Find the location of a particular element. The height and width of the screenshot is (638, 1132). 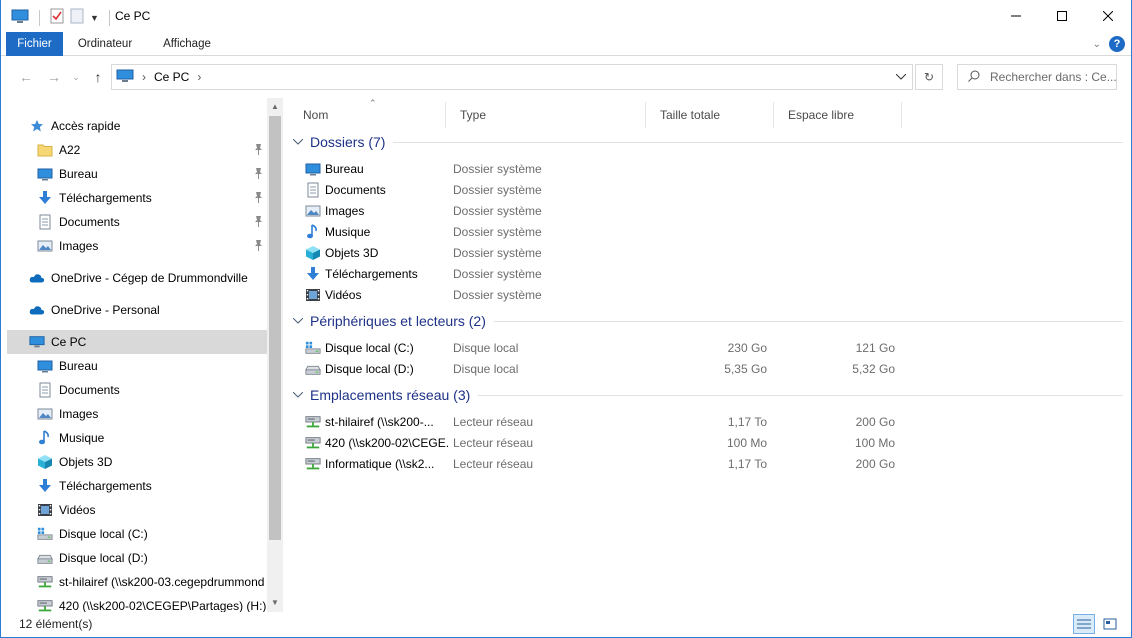

nav-item-label: A22 is located at coordinates (70, 150).